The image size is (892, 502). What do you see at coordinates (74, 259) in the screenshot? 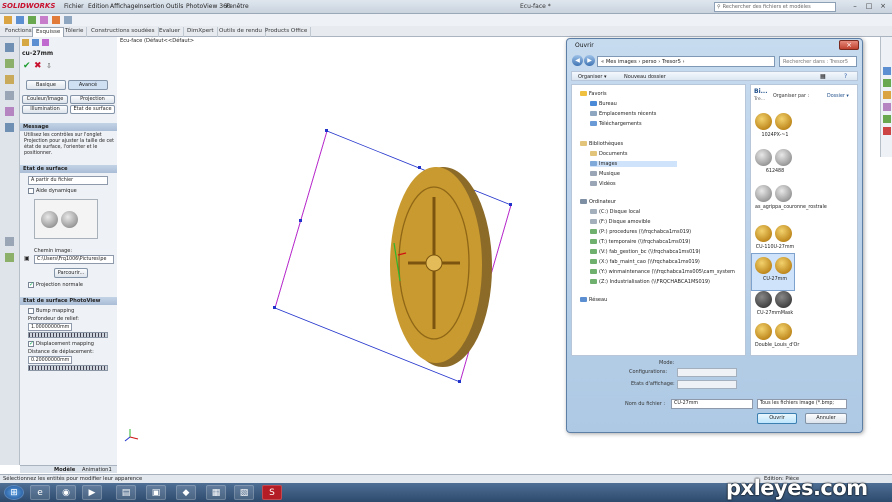
I see `image-path-field: C:\Users\Frq1006\Pictures\pe` at bounding box center [74, 259].